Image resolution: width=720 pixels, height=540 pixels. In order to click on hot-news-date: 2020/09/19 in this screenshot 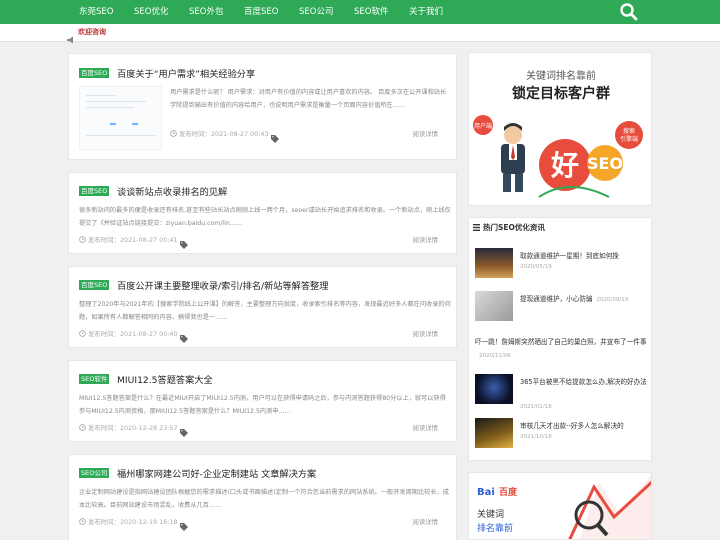, I will do `click(612, 300)`.